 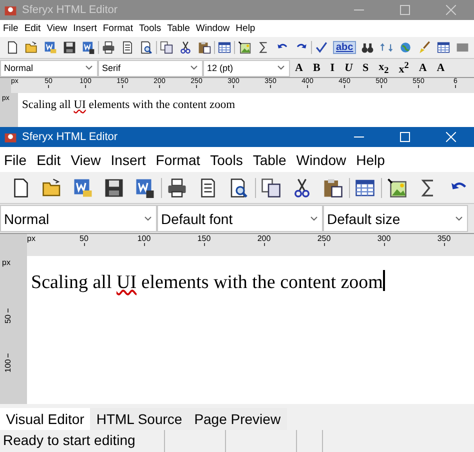 What do you see at coordinates (366, 68) in the screenshot?
I see `format-button: S` at bounding box center [366, 68].